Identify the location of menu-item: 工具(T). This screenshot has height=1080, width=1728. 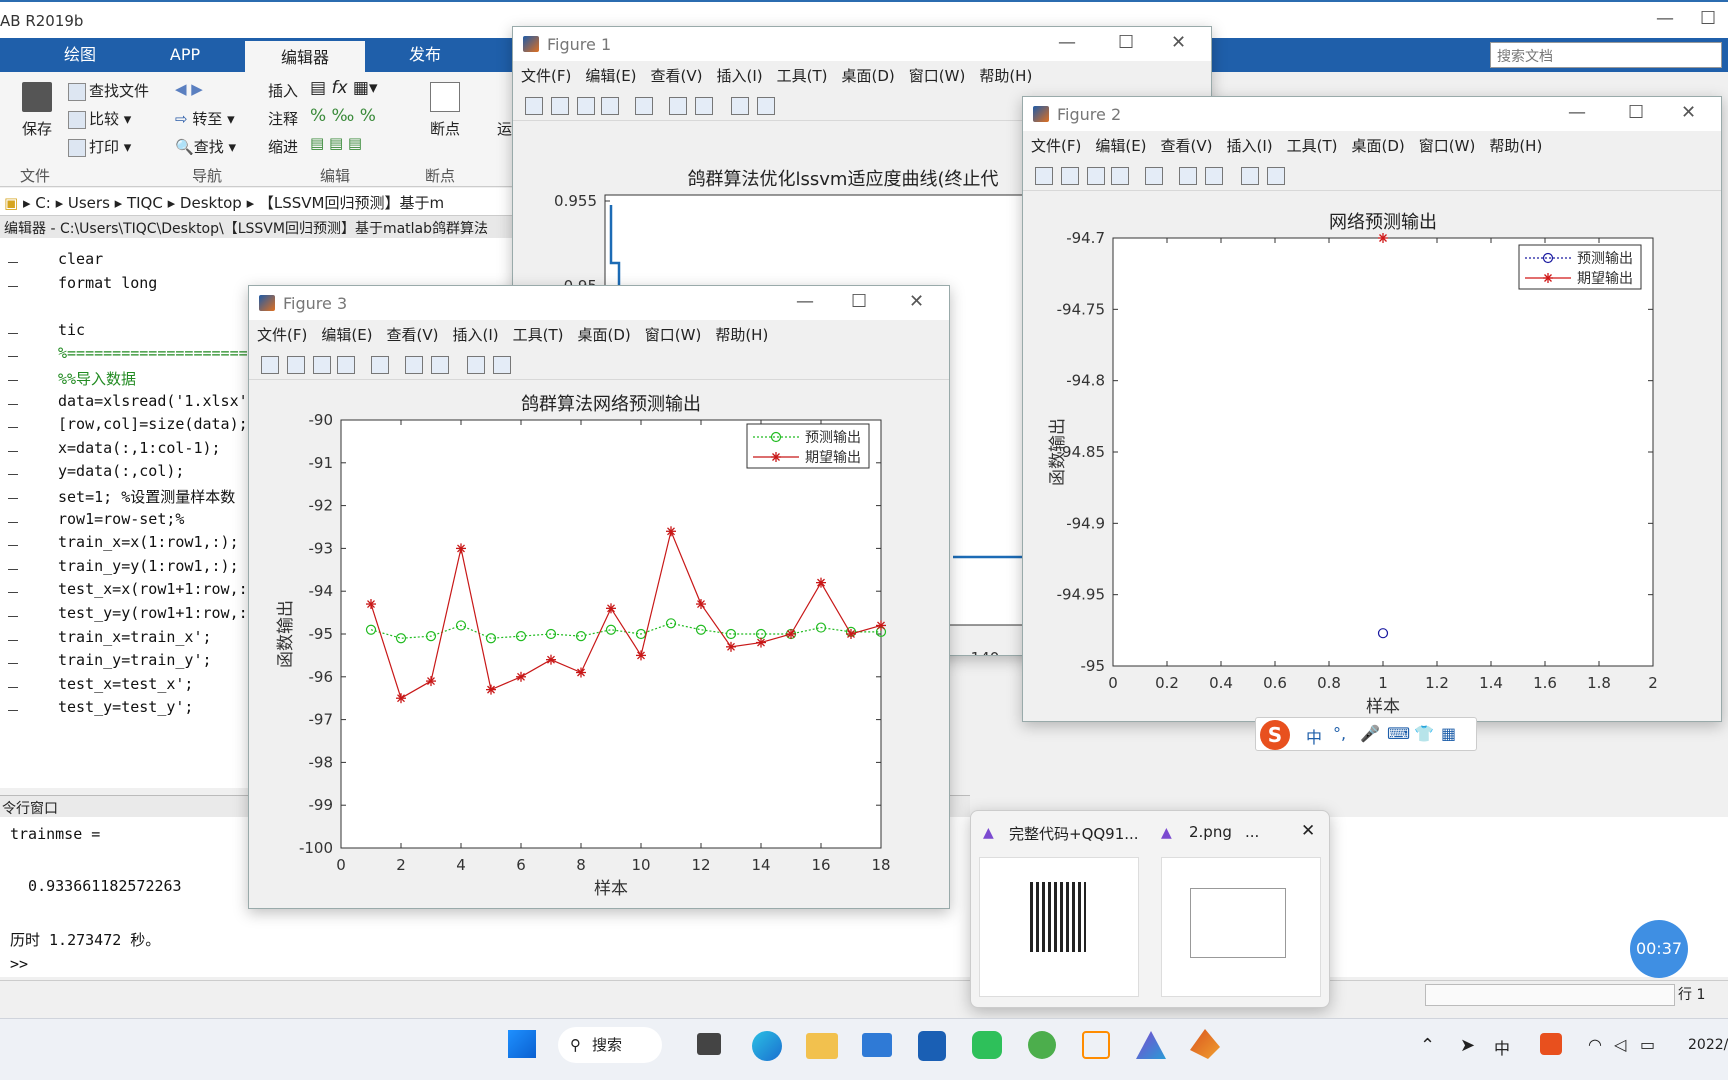
(1312, 145).